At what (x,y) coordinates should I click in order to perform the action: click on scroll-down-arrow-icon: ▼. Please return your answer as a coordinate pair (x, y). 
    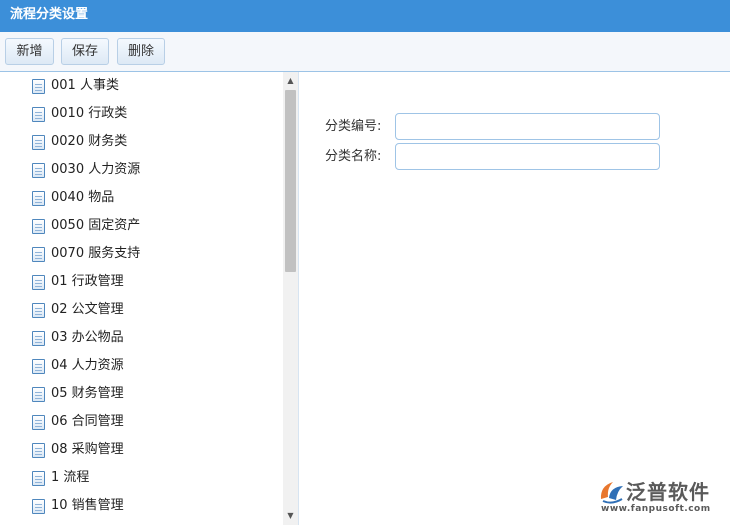
    Looking at the image, I should click on (290, 516).